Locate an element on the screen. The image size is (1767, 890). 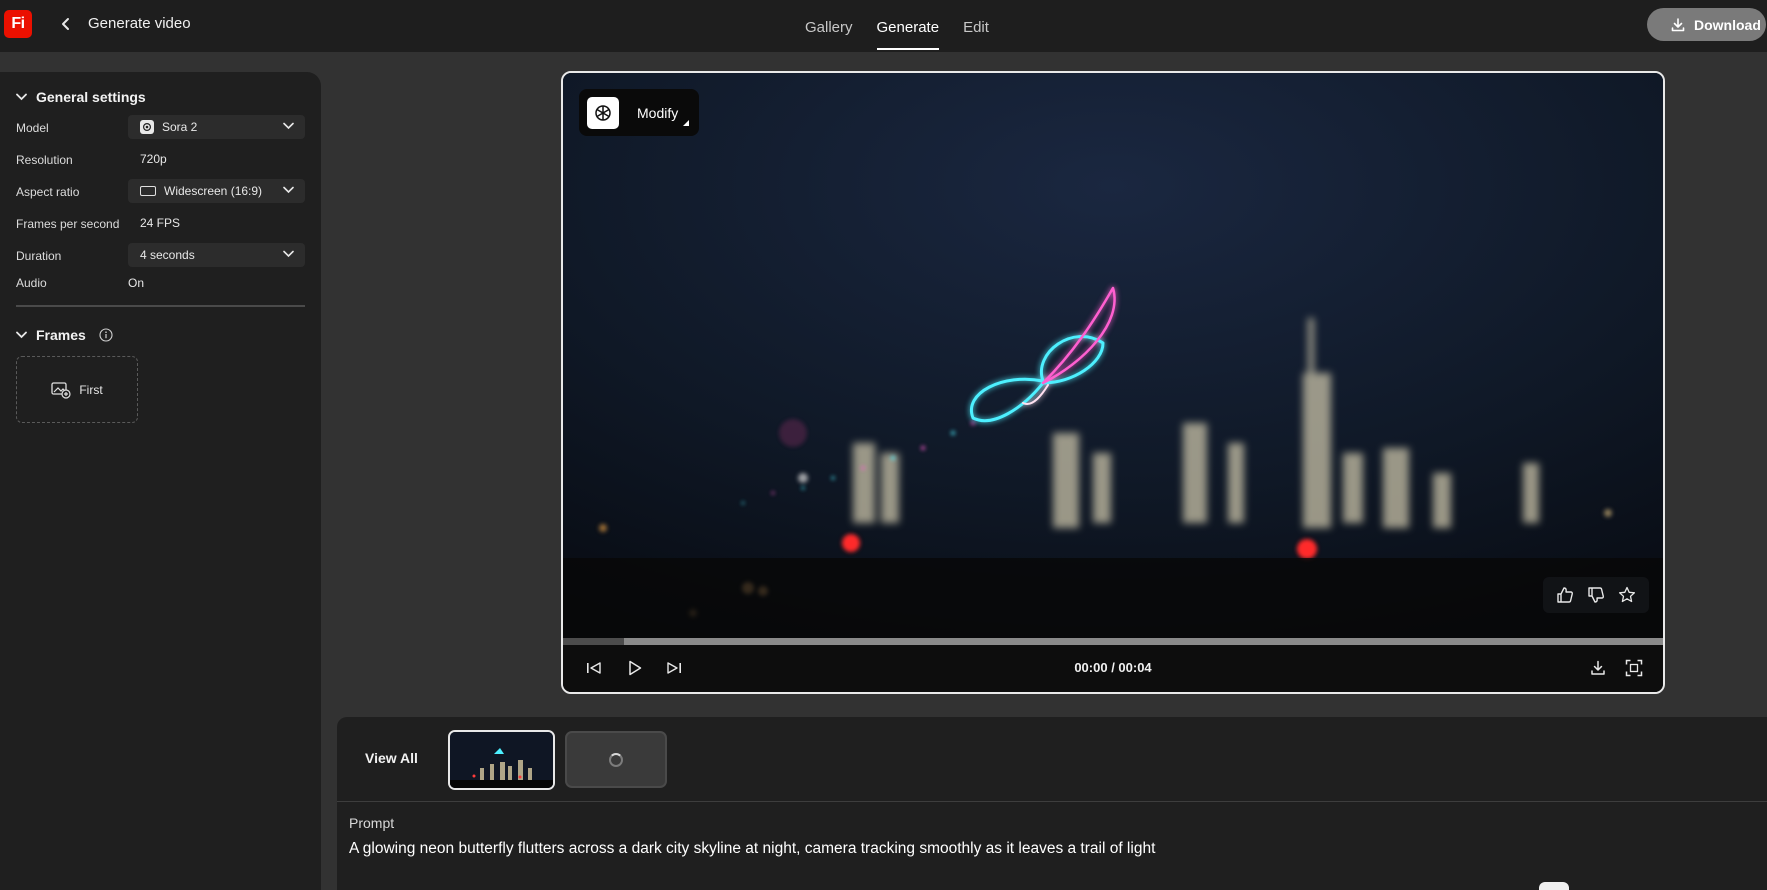
section-divider is located at coordinates (160, 306).